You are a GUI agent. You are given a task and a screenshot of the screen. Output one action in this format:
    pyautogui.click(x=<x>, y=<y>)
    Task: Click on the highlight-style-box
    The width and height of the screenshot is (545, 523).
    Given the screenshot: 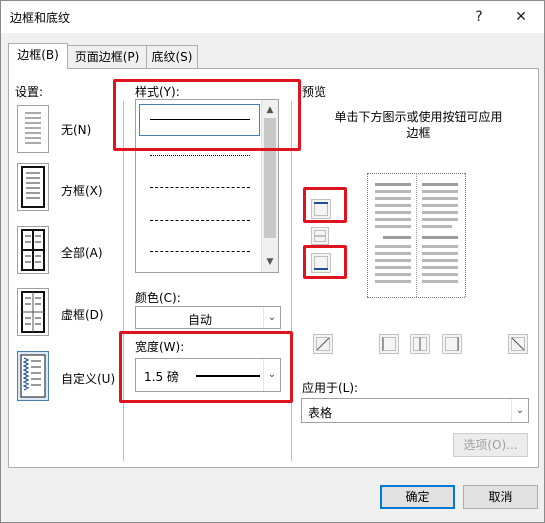 What is the action you would take?
    pyautogui.click(x=207, y=115)
    